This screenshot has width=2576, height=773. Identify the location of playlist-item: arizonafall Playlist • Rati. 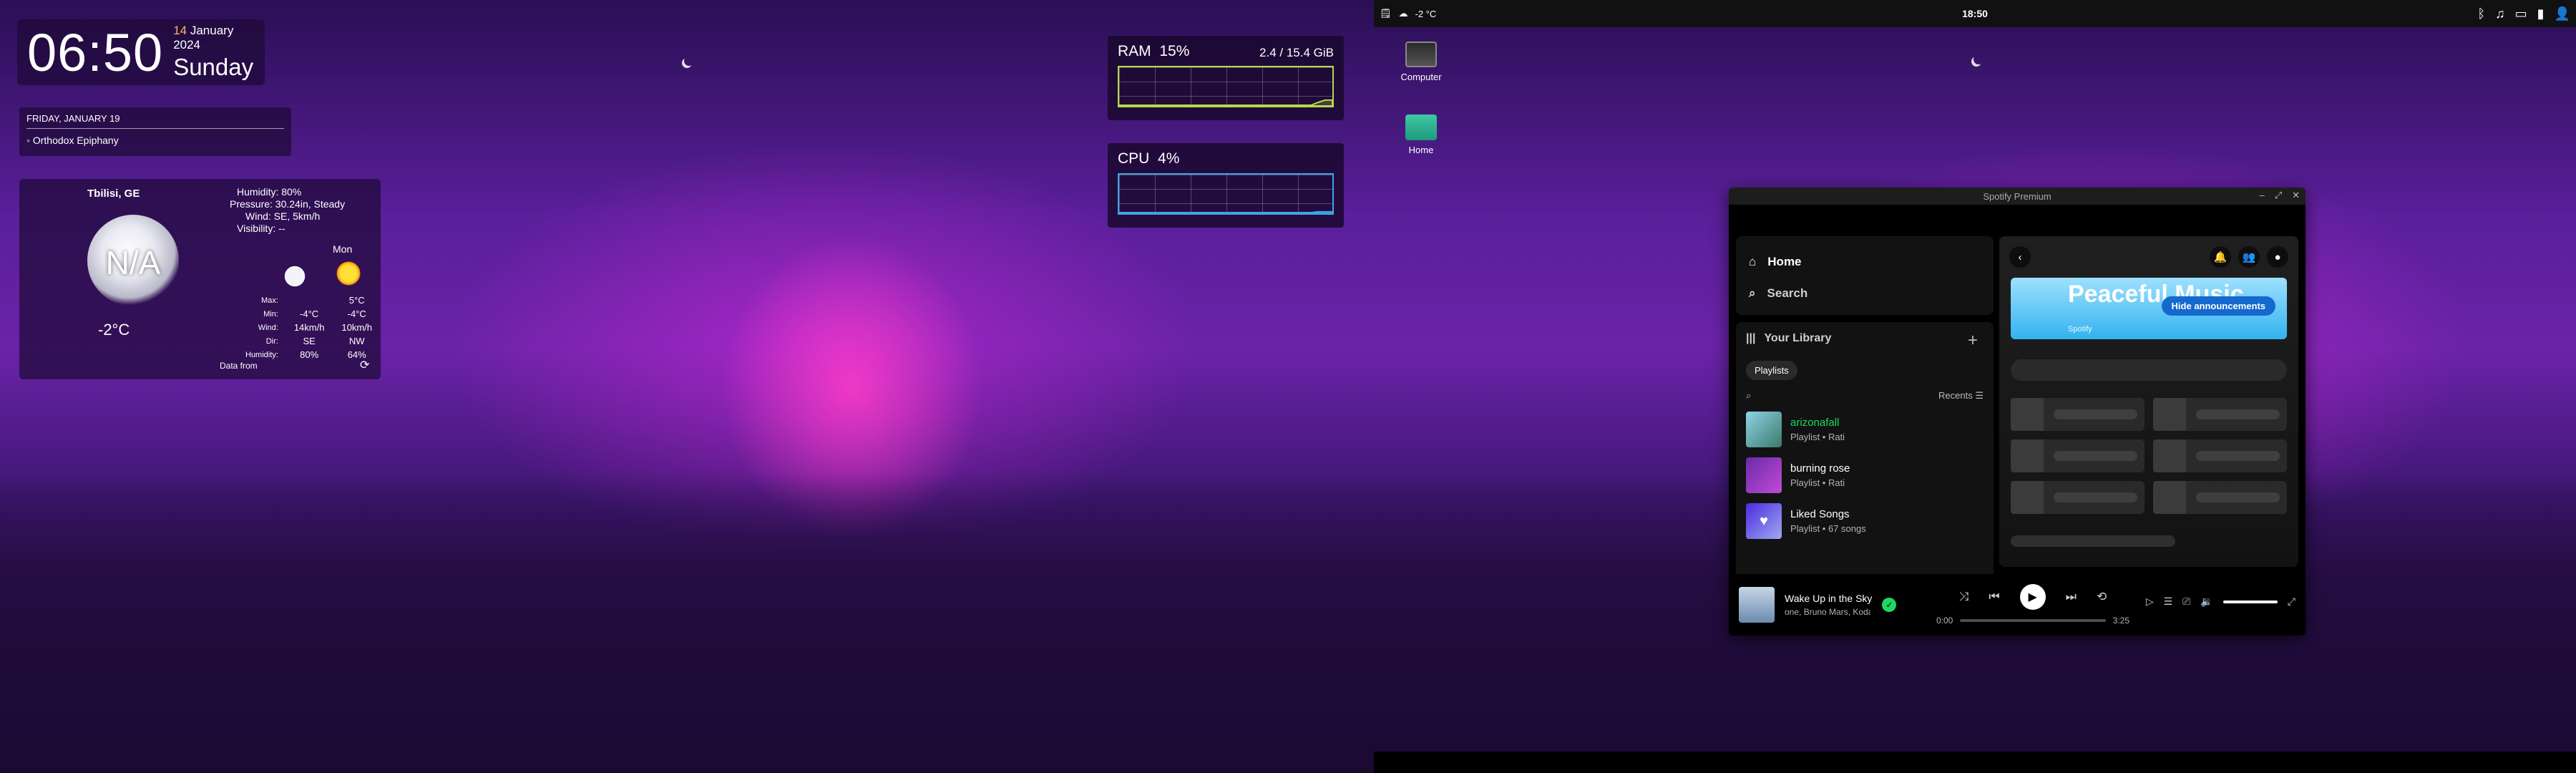
(1865, 429).